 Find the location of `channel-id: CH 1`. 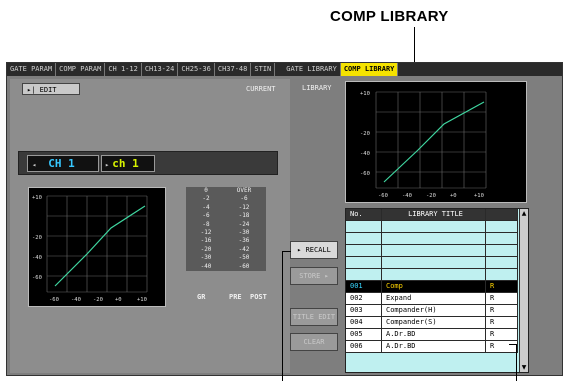

channel-id: CH 1 is located at coordinates (61, 163).